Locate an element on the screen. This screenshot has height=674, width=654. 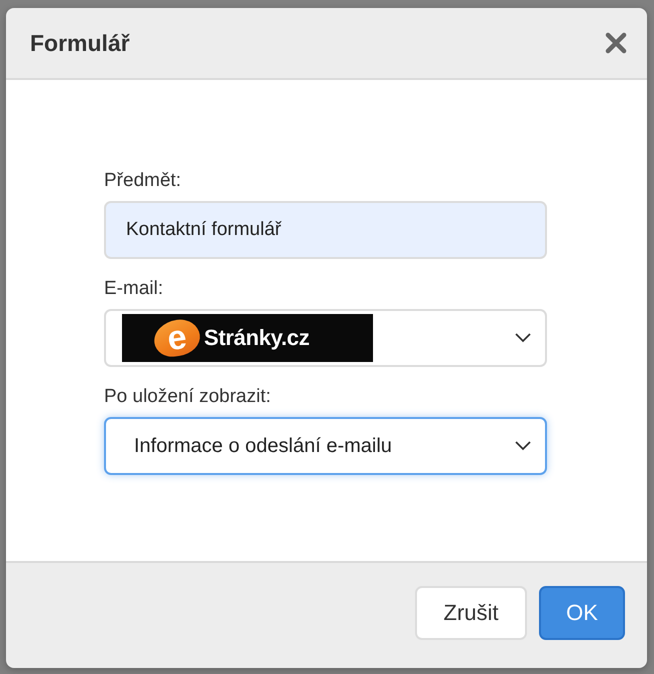
close-button is located at coordinates (616, 43).